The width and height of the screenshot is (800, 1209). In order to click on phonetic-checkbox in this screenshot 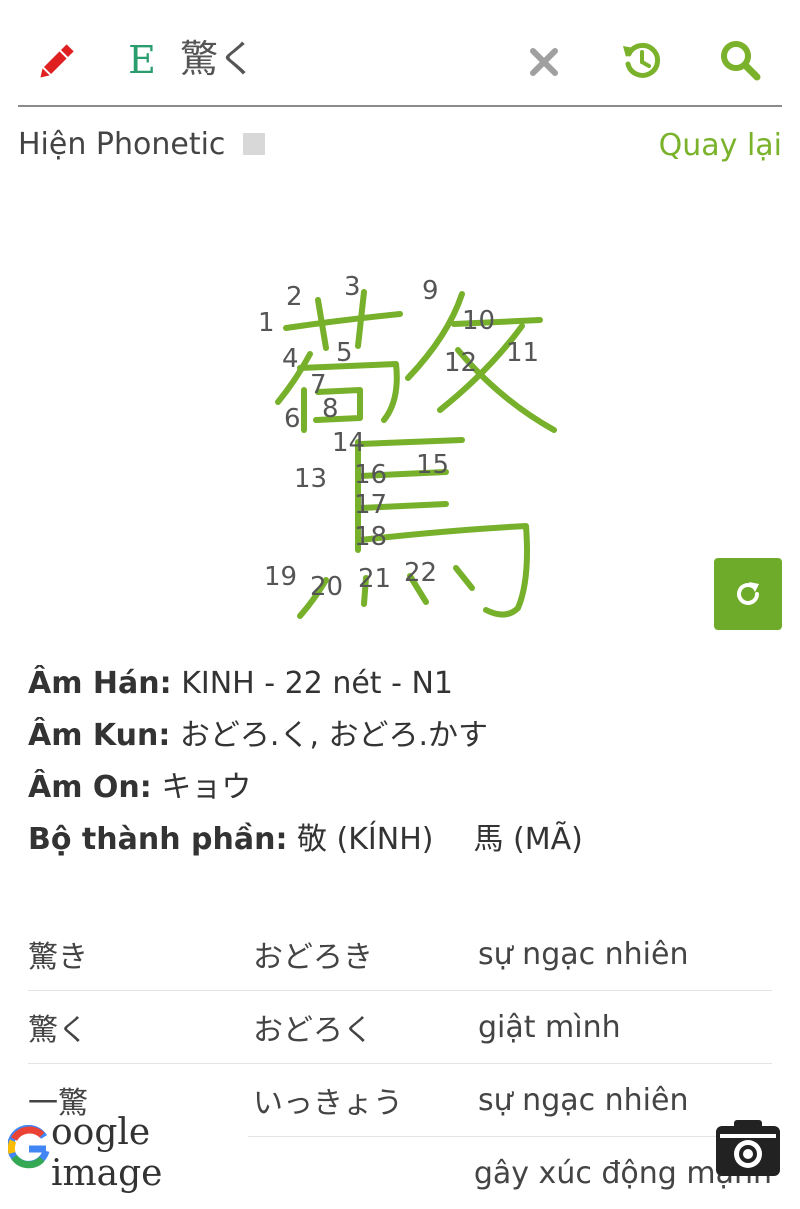, I will do `click(254, 144)`.